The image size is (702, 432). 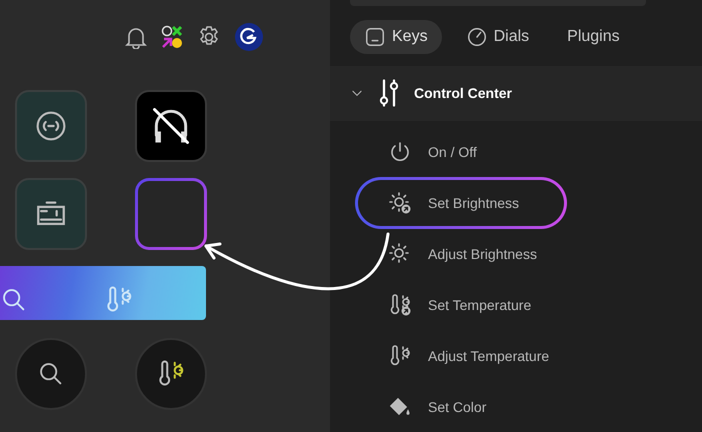 I want to click on dial-strip, so click(x=103, y=293).